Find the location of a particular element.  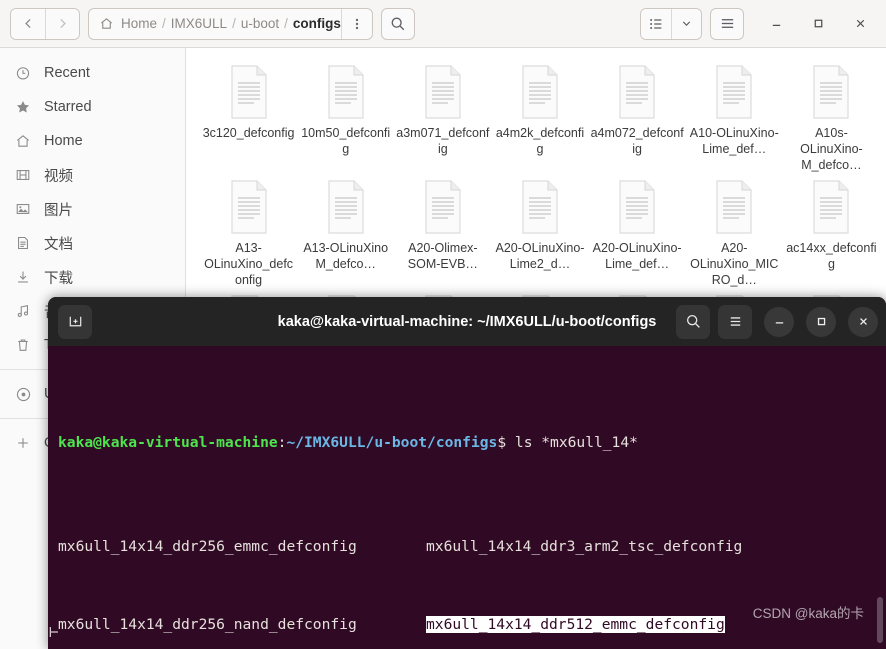

terminal-scrollbar is located at coordinates (880, 620).